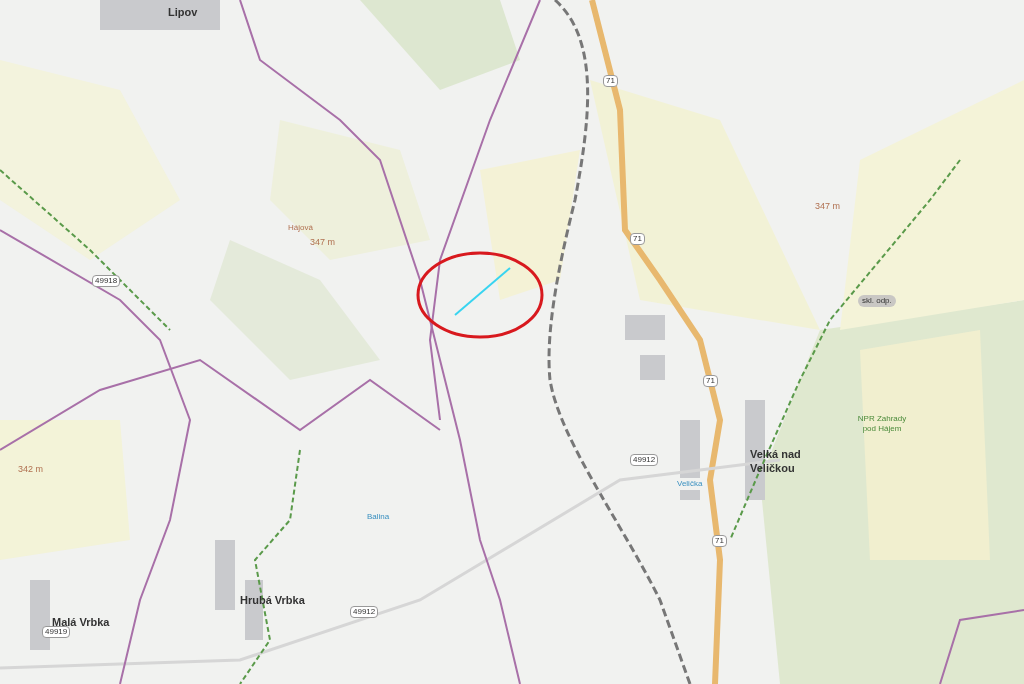 The height and width of the screenshot is (684, 1024). Describe the element at coordinates (482, 291) in the screenshot. I see `marked-line` at that location.